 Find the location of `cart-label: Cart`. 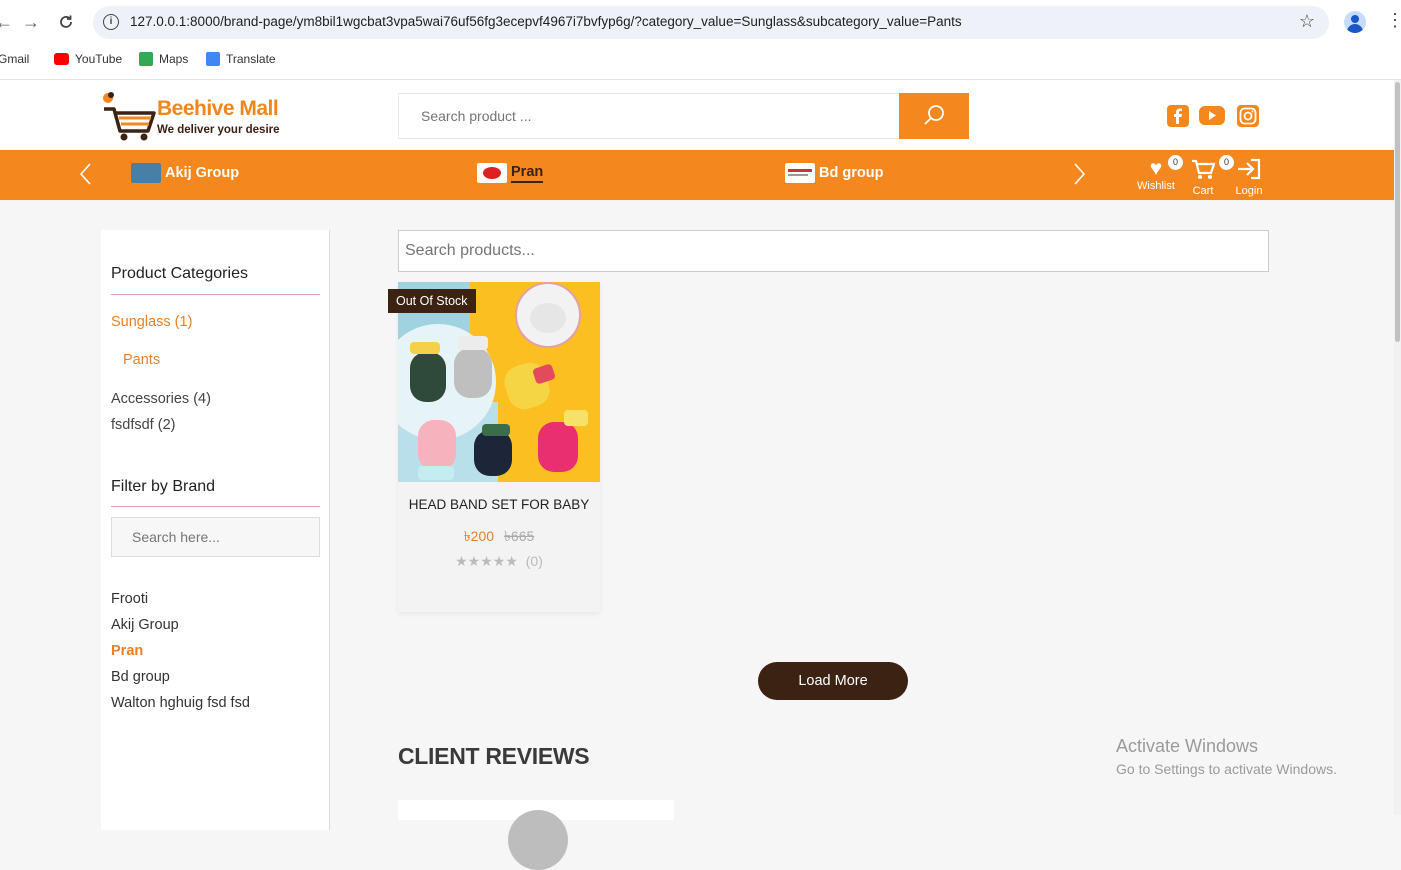

cart-label: Cart is located at coordinates (1203, 191).